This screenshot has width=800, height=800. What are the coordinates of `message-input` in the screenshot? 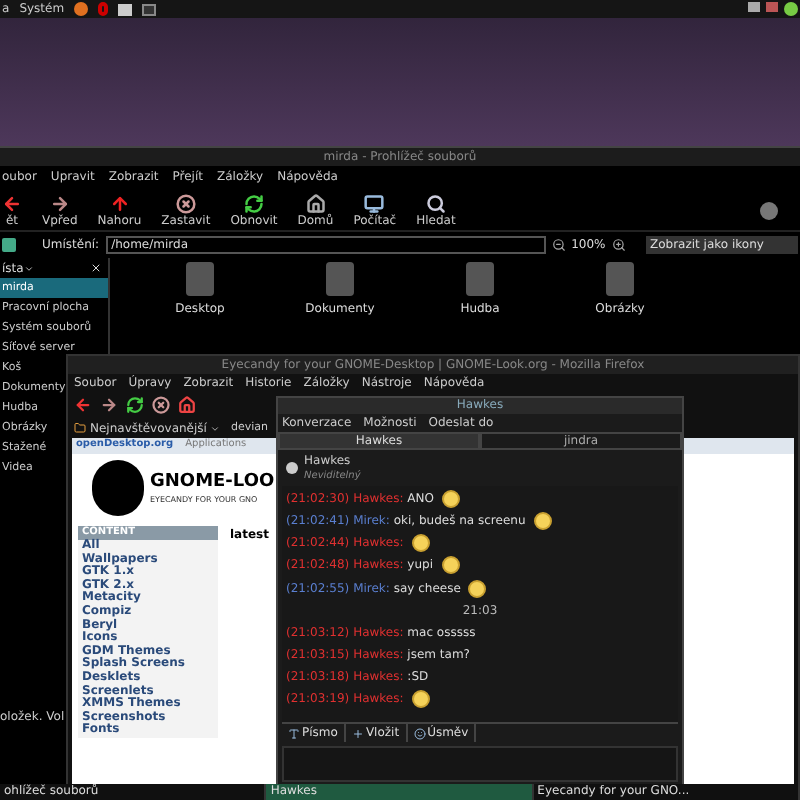 It's located at (480, 764).